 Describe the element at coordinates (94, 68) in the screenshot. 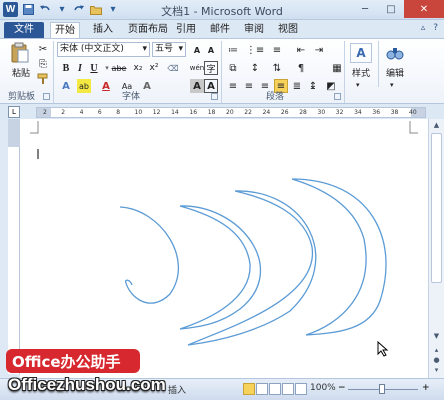

I see `underline-button: U` at that location.